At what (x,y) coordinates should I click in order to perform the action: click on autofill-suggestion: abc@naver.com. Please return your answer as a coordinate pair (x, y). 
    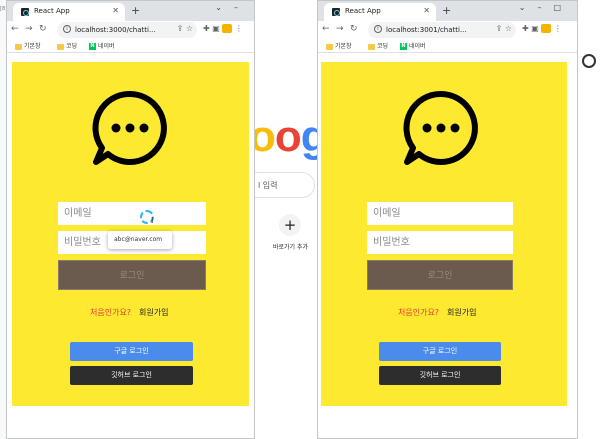
    Looking at the image, I should click on (140, 240).